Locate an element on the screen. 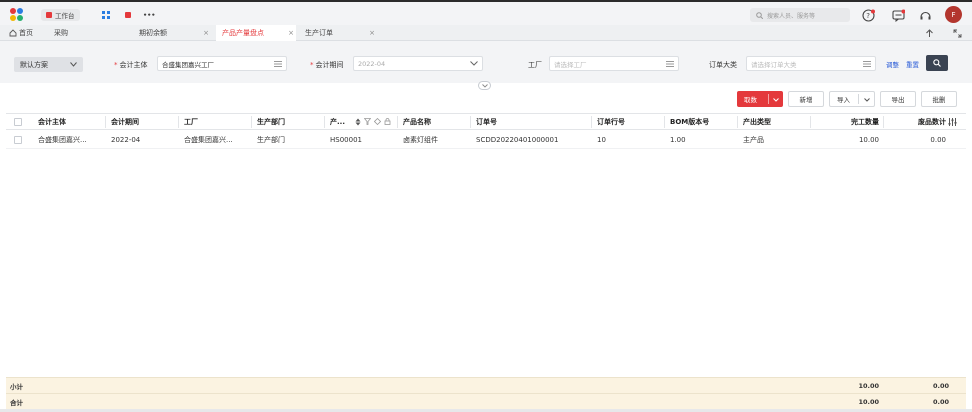  filter-icon is located at coordinates (367, 121).